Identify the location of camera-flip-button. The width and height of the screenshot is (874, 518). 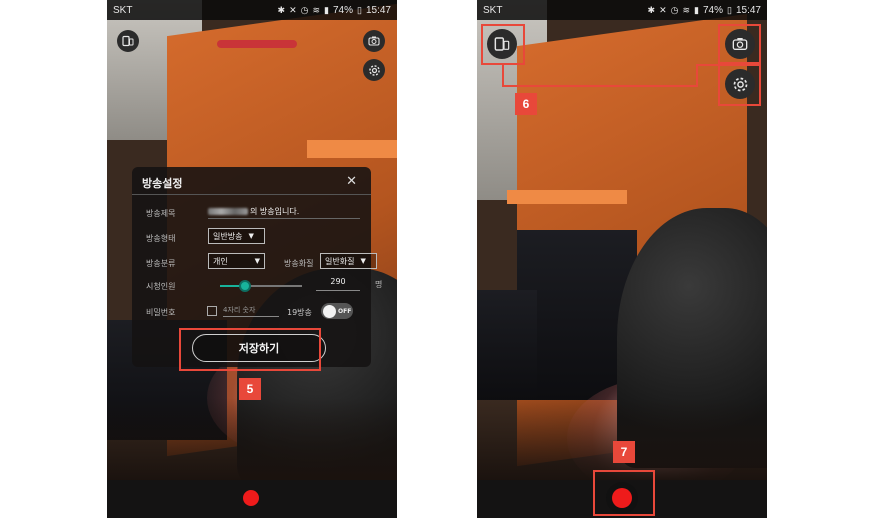
(374, 41).